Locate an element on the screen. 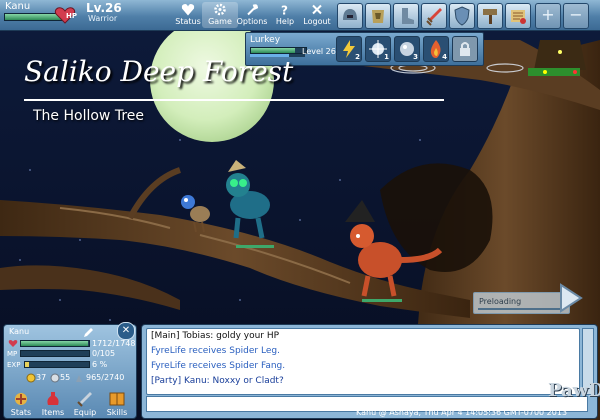  stats-button: Stats is located at coordinates (21, 403).